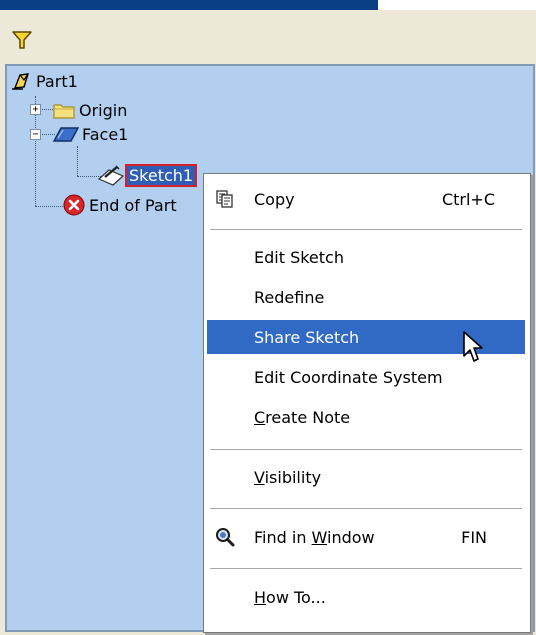 This screenshot has width=536, height=635. I want to click on menu-label-visibility: Visibility, so click(288, 477).